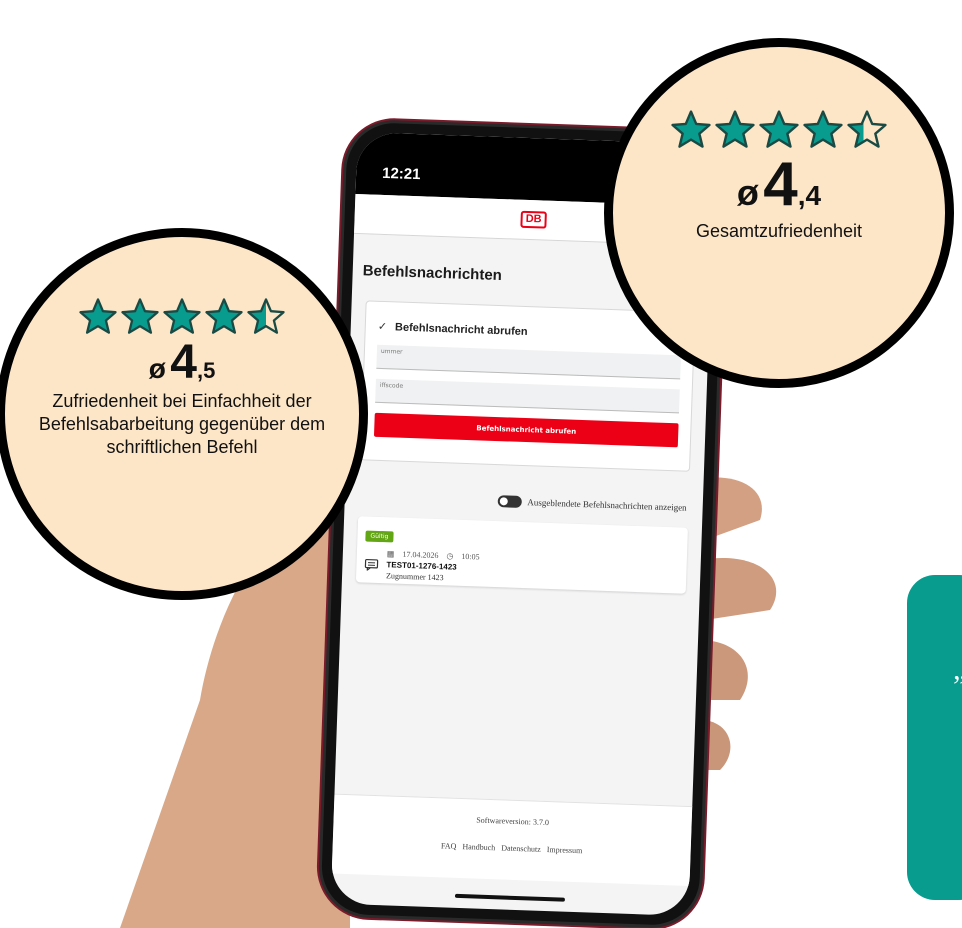 Image resolution: width=962 pixels, height=928 pixels. I want to click on db-logo: DB, so click(533, 219).